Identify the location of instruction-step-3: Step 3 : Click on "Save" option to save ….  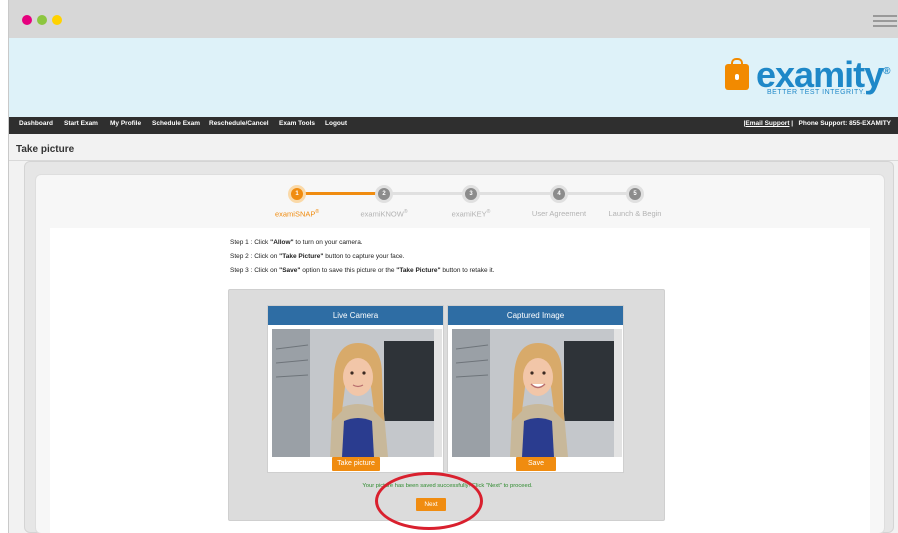
(362, 270).